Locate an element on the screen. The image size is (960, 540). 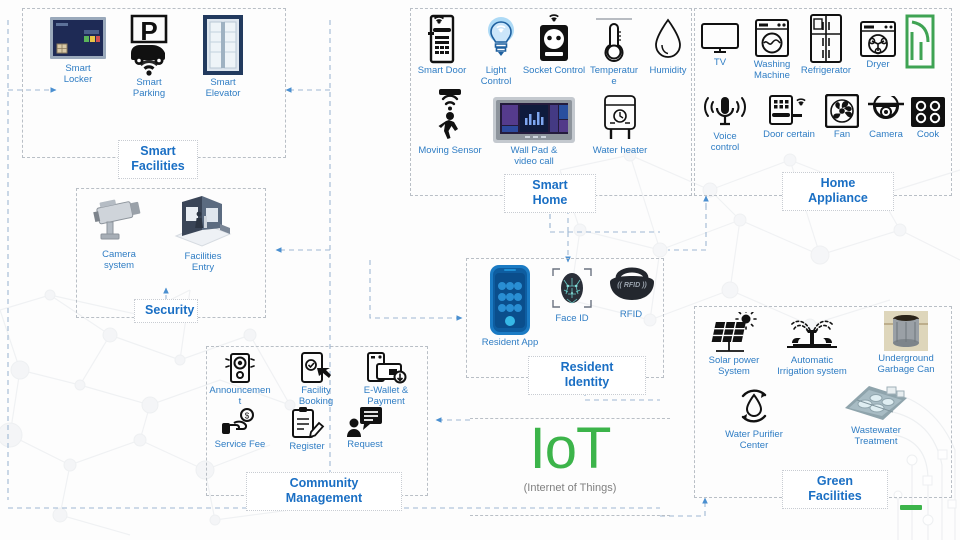
item-automatic-irrigation: Automatic Irrigation system is located at coordinates (812, 346).